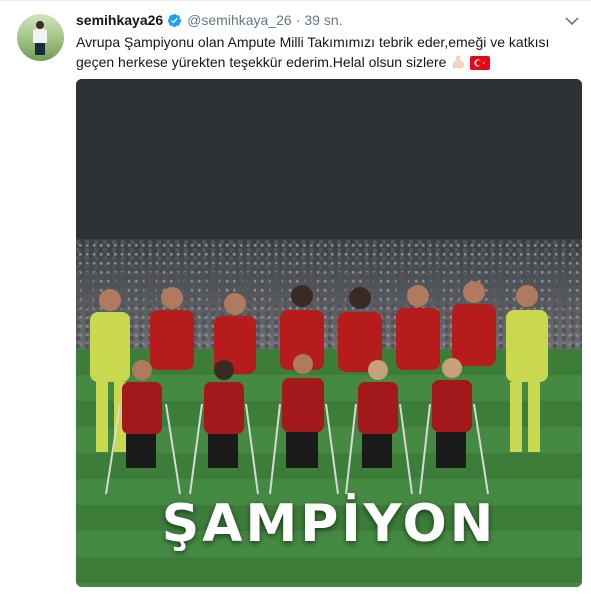  What do you see at coordinates (458, 64) in the screenshot?
I see `flexed-biceps-icon` at bounding box center [458, 64].